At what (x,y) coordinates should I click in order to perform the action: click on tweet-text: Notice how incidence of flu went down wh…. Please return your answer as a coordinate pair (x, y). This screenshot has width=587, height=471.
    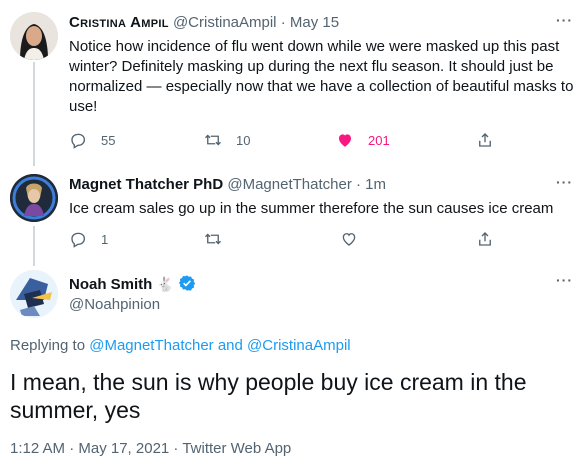
    Looking at the image, I should click on (321, 76).